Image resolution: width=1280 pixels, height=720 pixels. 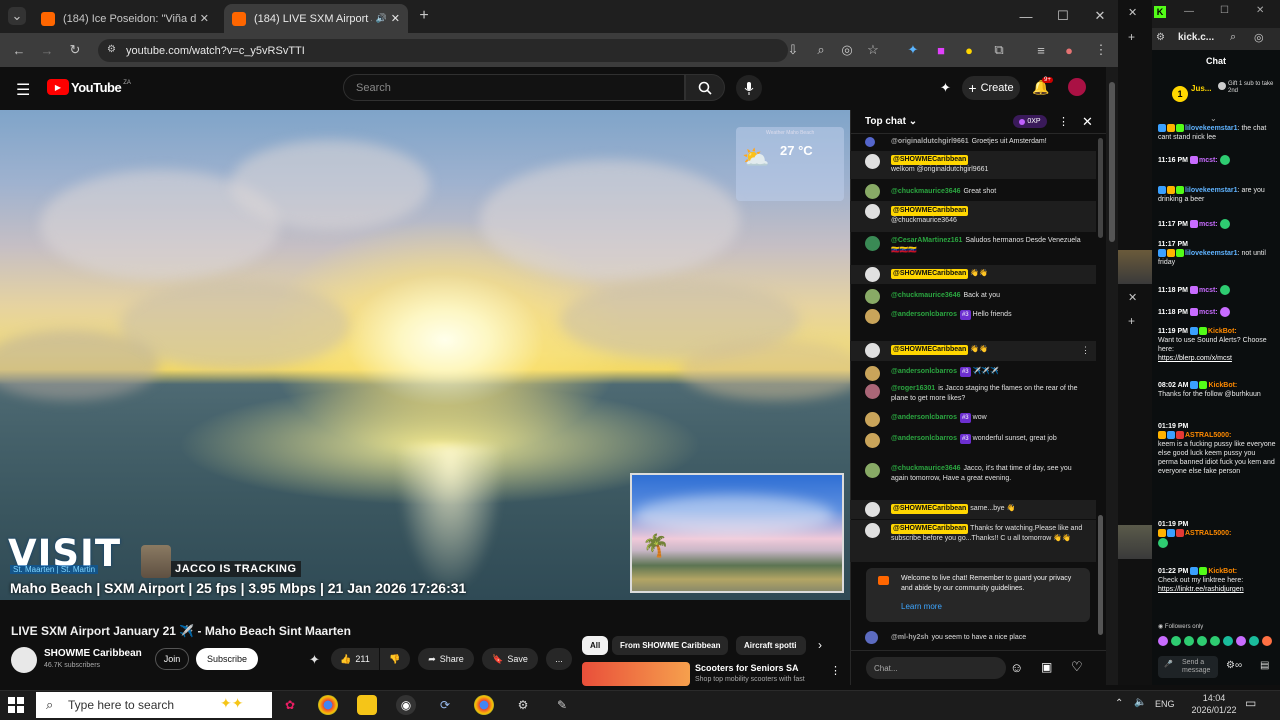 I want to click on channel-name: SHOWME Caribbean, so click(x=93, y=653).